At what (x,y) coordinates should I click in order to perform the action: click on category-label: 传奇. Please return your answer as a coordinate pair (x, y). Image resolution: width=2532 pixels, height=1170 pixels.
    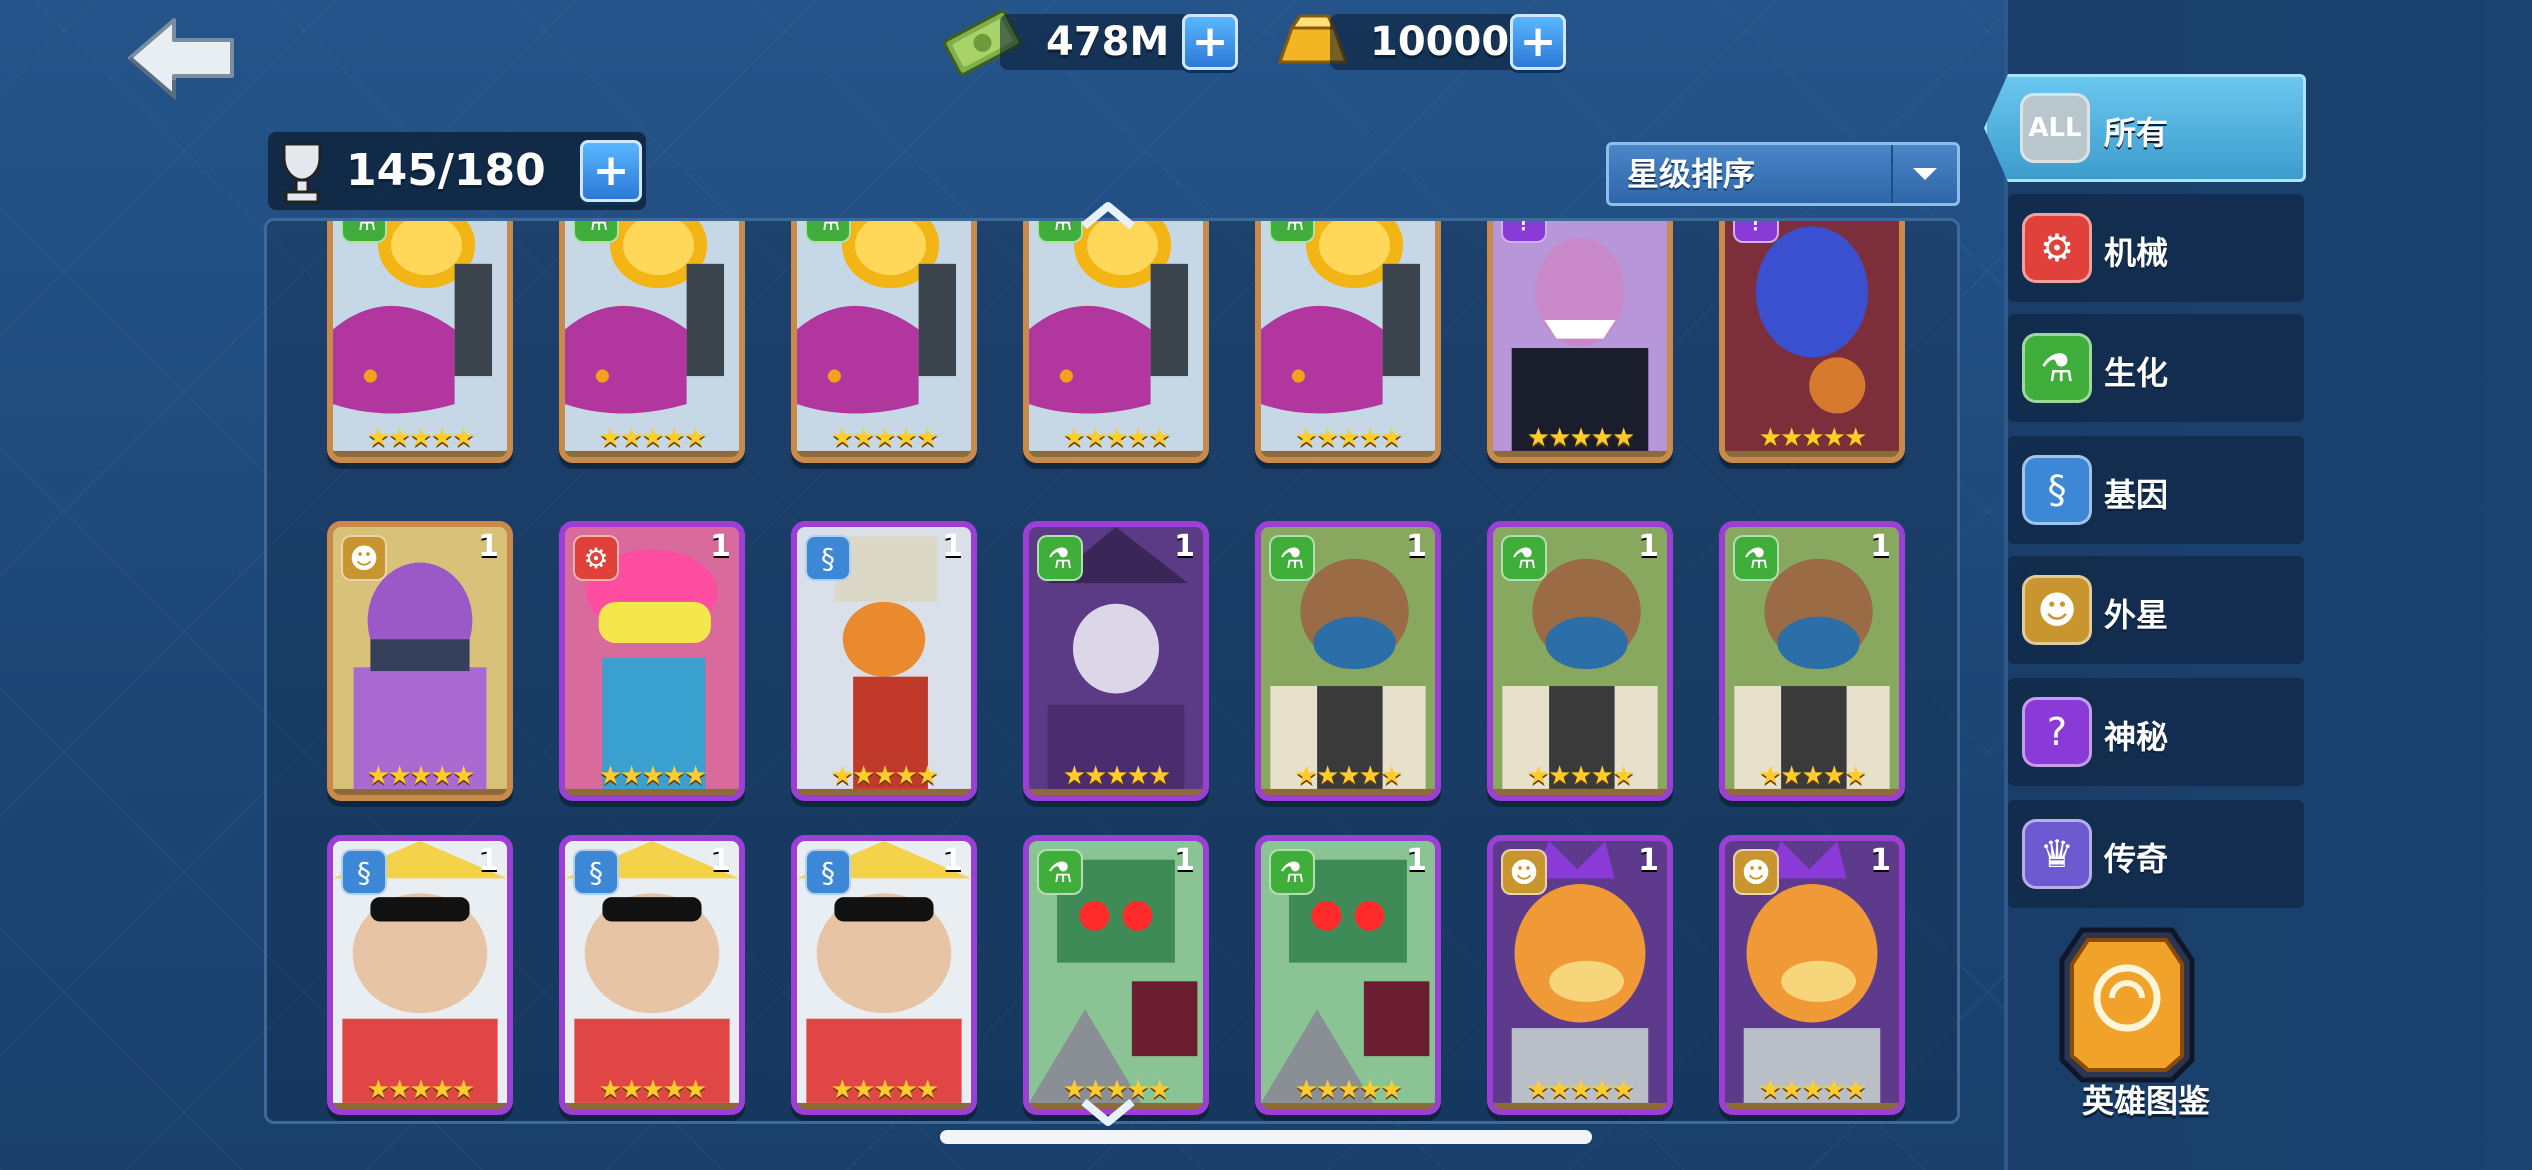
    Looking at the image, I should click on (2136, 859).